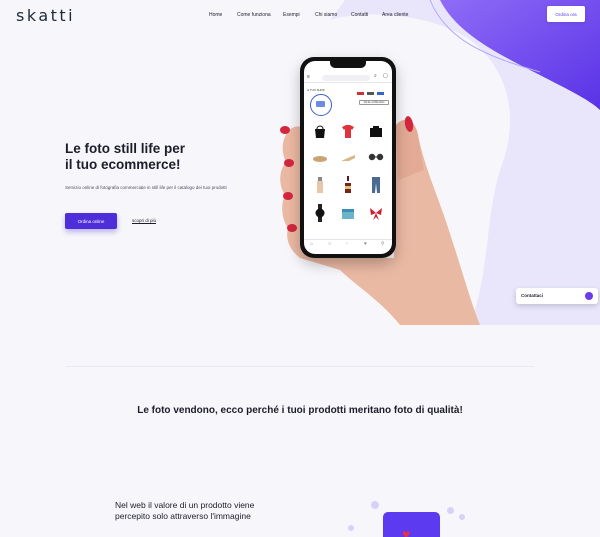  Describe the element at coordinates (326, 15) in the screenshot. I see `nav-item-chi-siamo: Chi siamo` at that location.